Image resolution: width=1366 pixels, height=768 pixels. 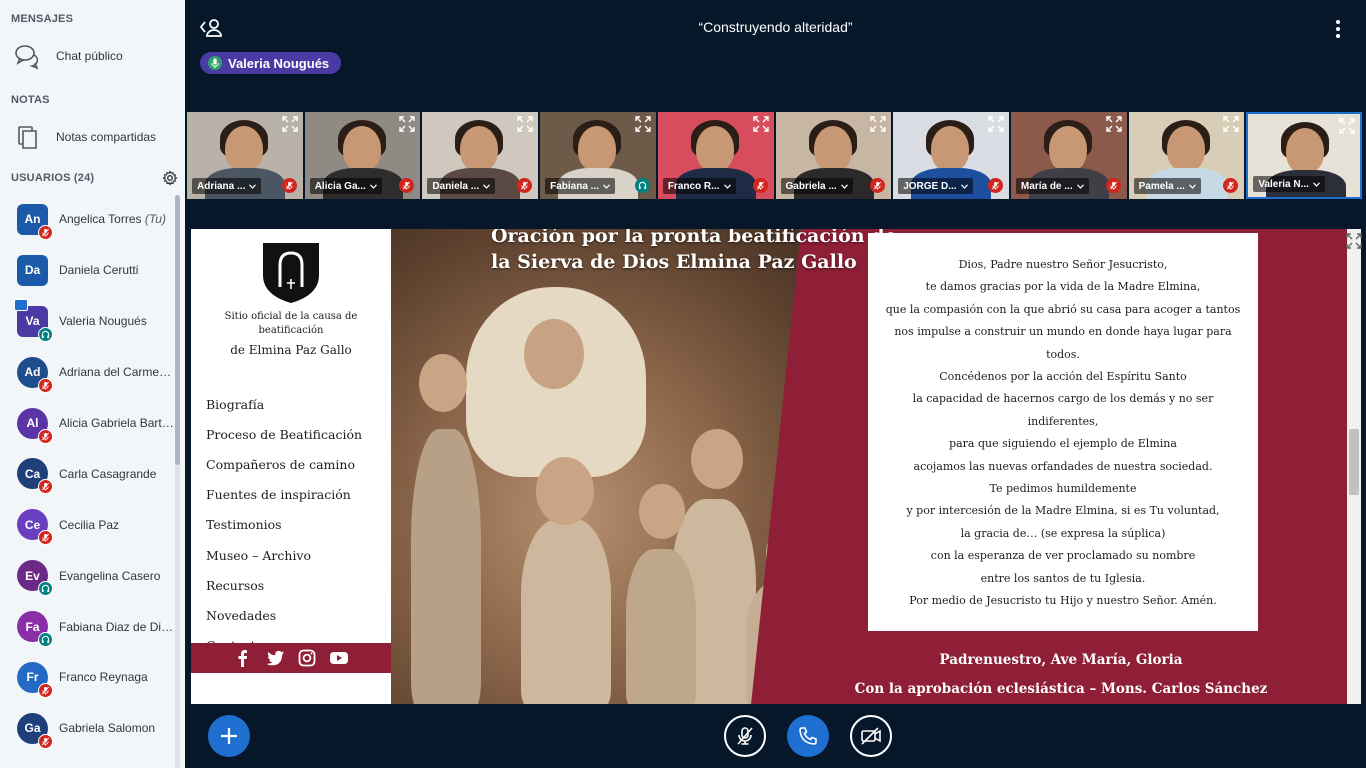 I want to click on share-webcam-button, so click(x=871, y=736).